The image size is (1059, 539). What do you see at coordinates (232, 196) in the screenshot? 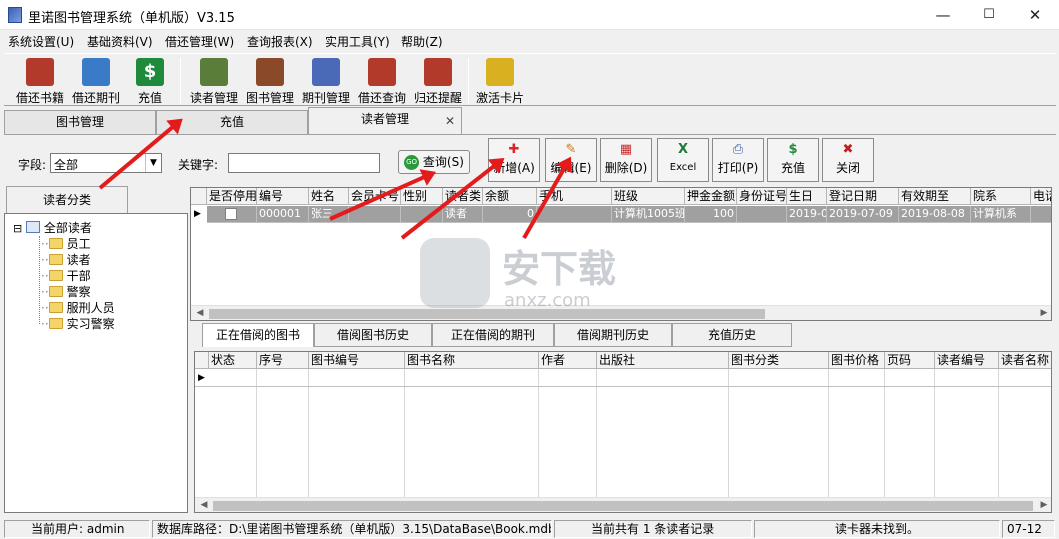
I see `column-header: 是否停用` at bounding box center [232, 196].